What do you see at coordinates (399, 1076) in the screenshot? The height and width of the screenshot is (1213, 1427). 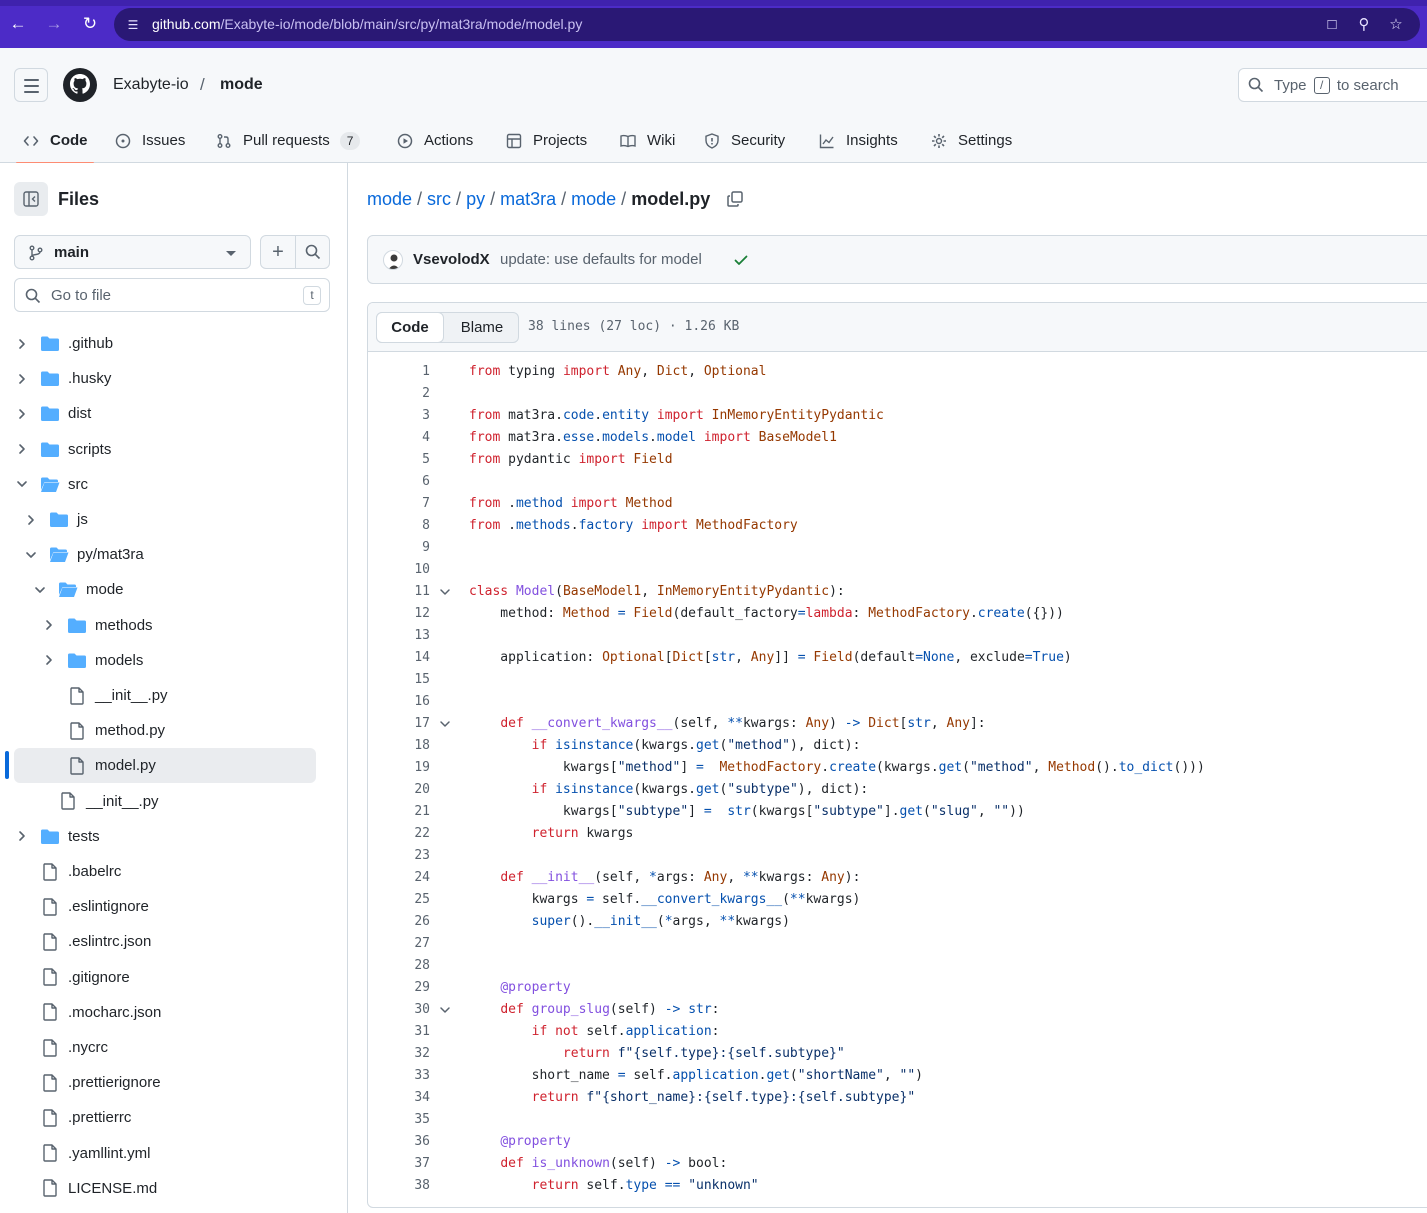 I see `line-number: 33` at bounding box center [399, 1076].